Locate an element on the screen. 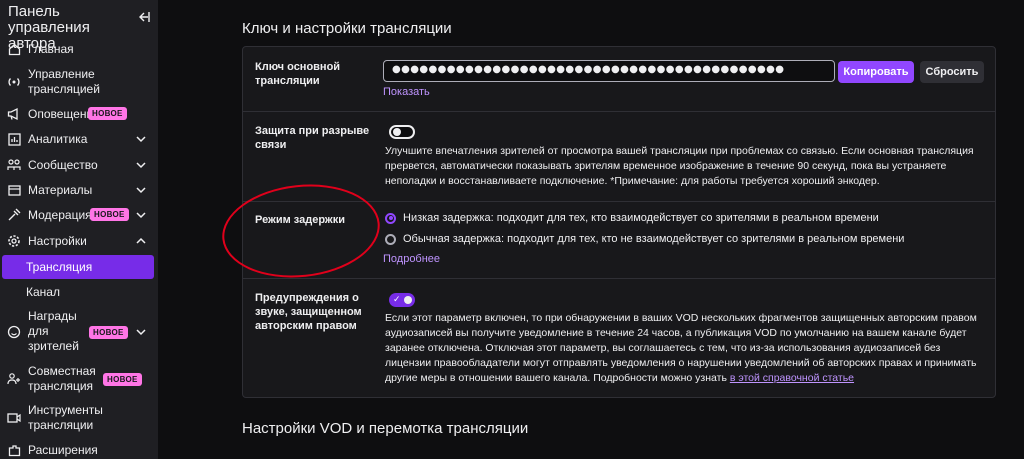 This screenshot has height=459, width=1024. sidebar-subitem-channel: Канал is located at coordinates (79, 293).